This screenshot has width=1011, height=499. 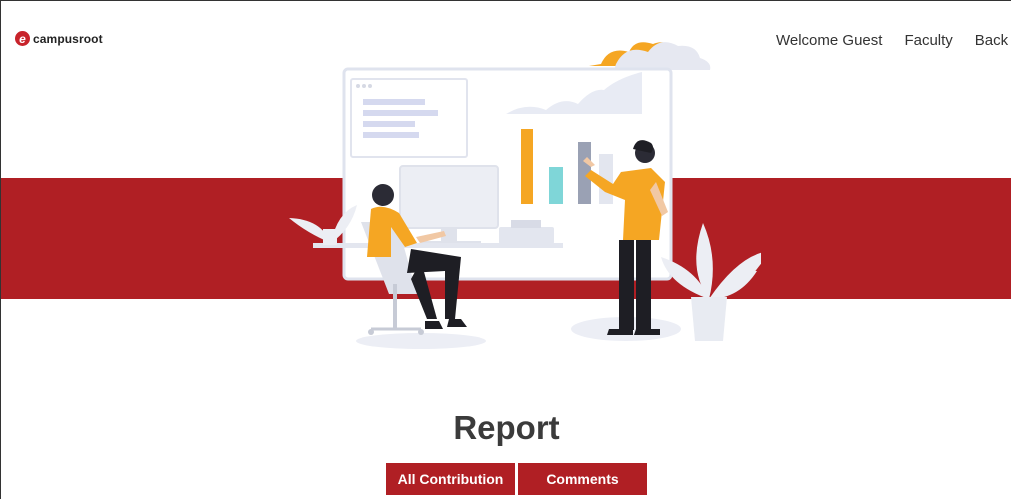 What do you see at coordinates (506, 427) in the screenshot?
I see `page-title: Report` at bounding box center [506, 427].